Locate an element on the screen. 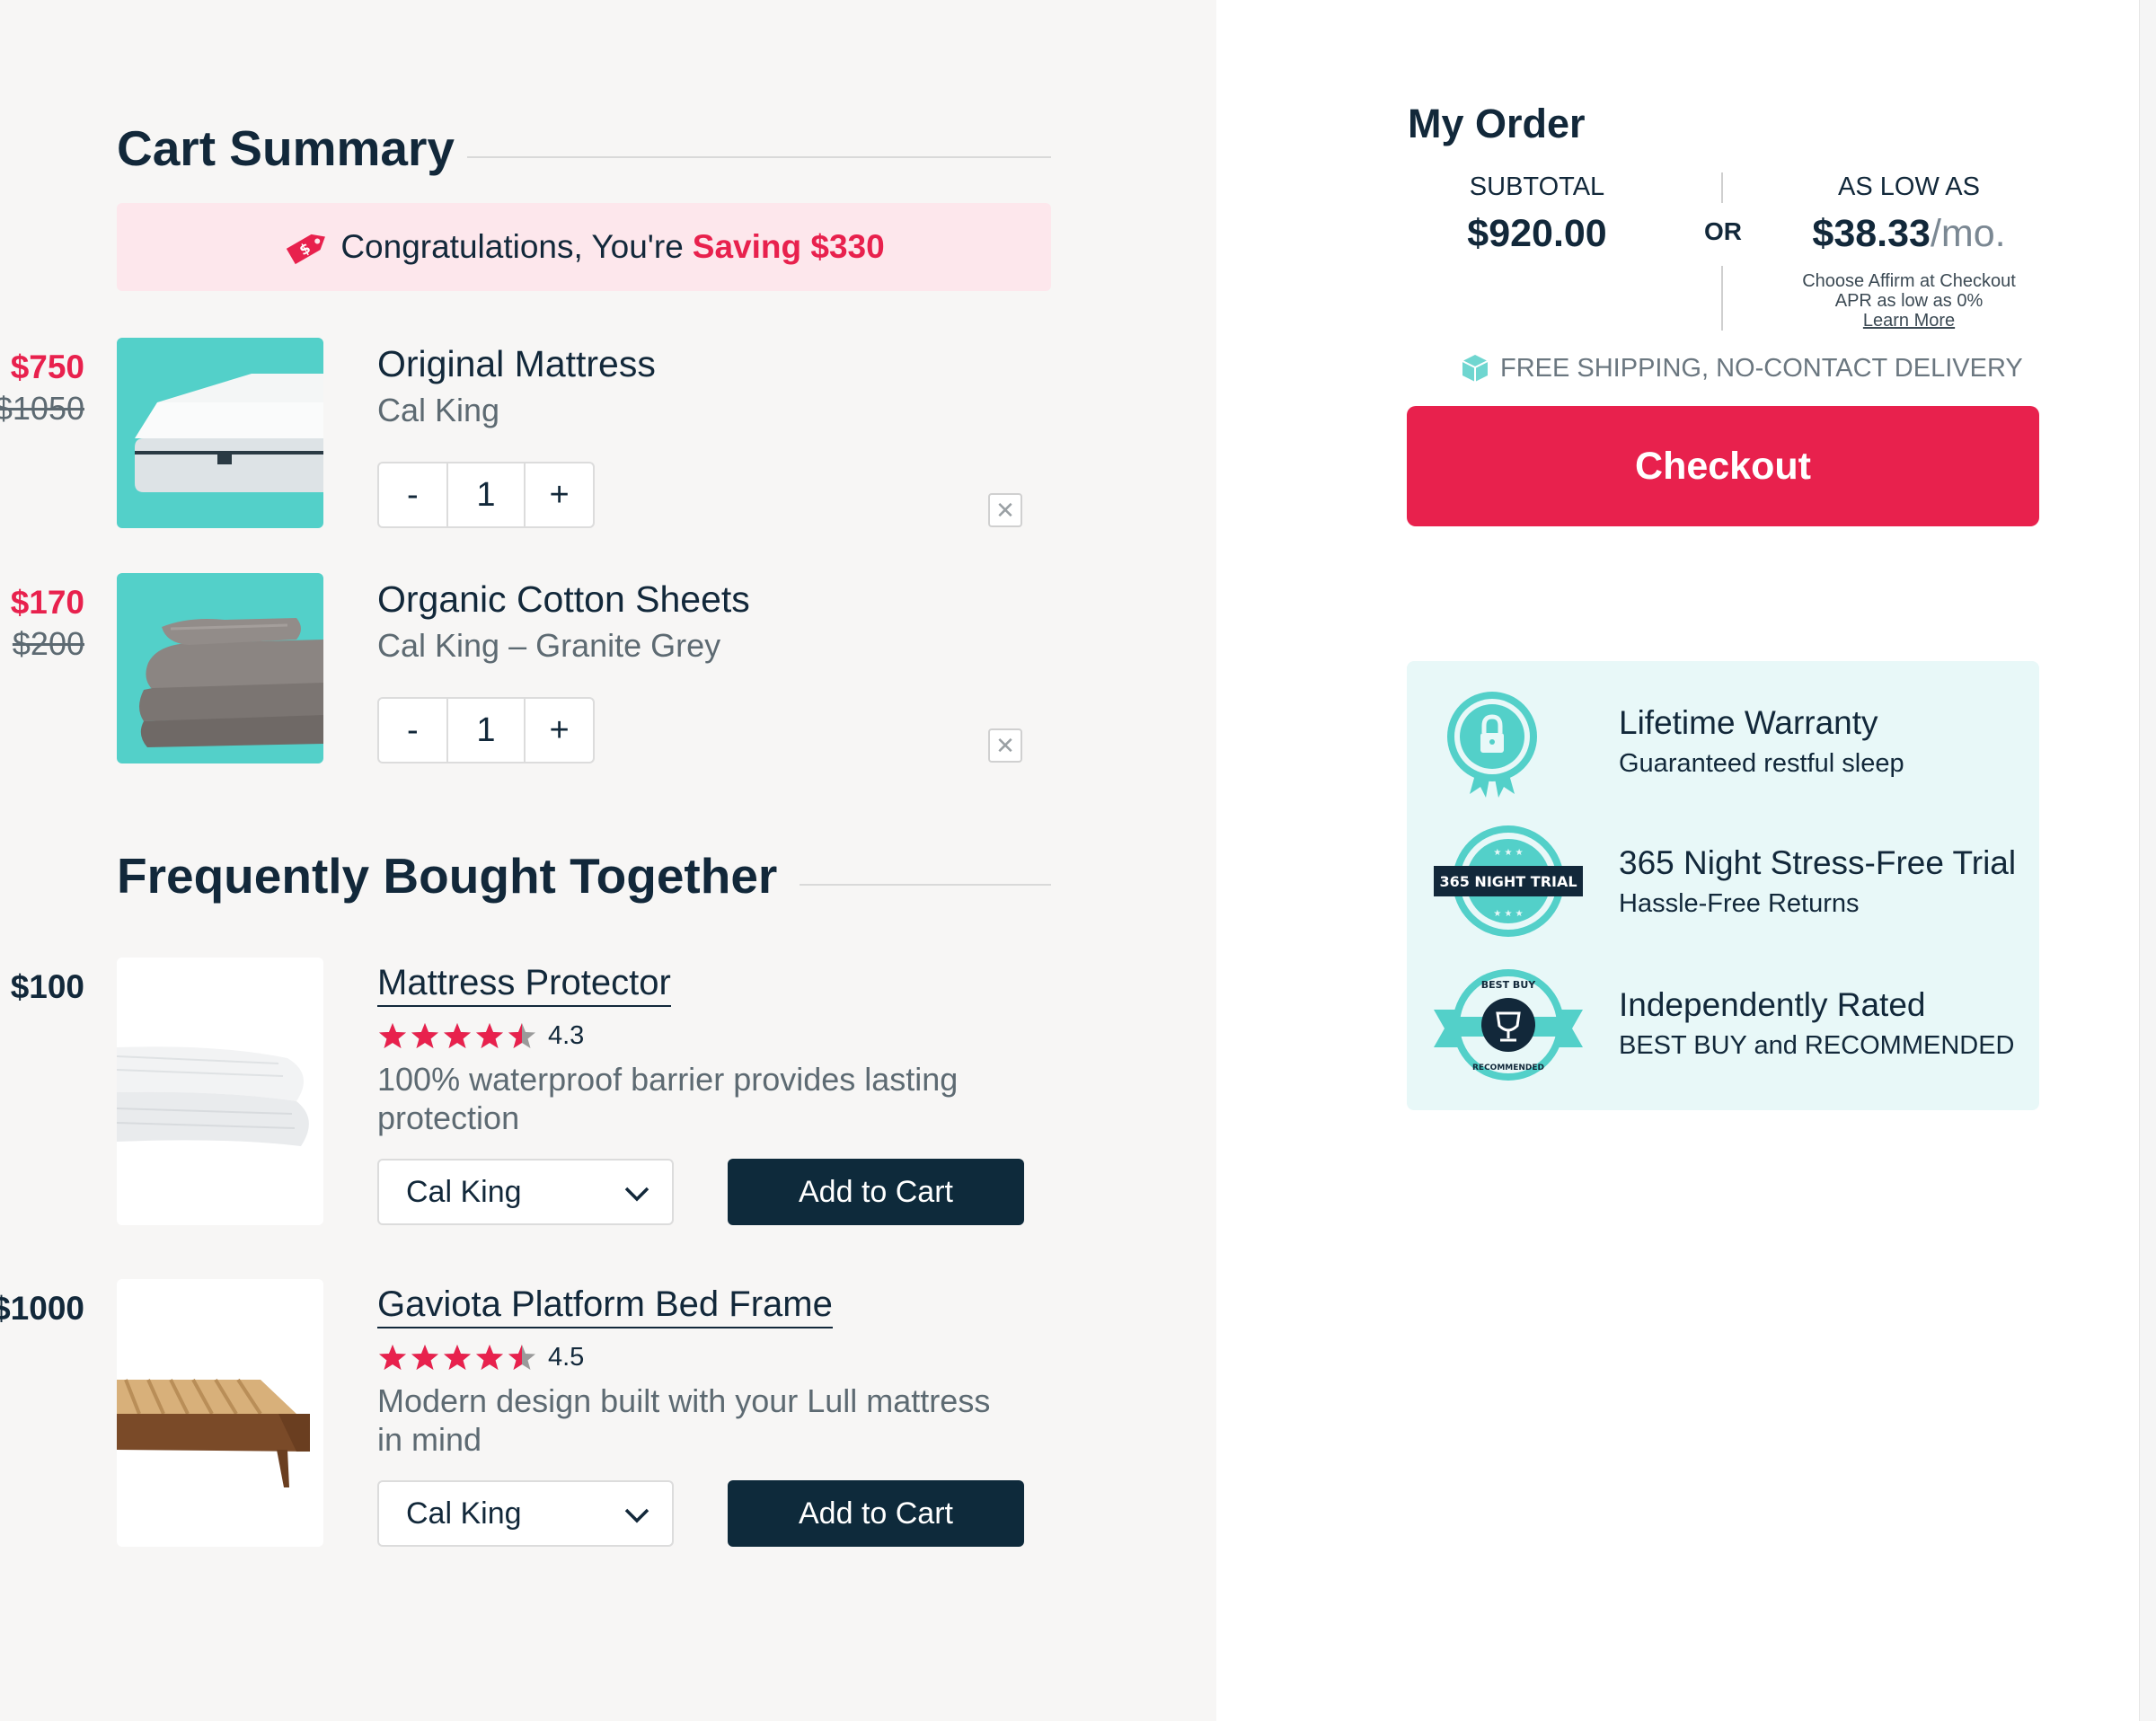 Image resolution: width=2156 pixels, height=1721 pixels. shipping-notice: FREE SHIPPING, NO-CONTACT DELIVERY is located at coordinates (1741, 368).